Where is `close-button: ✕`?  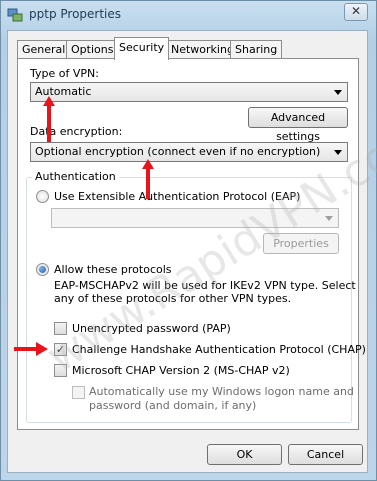
close-button: ✕ is located at coordinates (356, 12).